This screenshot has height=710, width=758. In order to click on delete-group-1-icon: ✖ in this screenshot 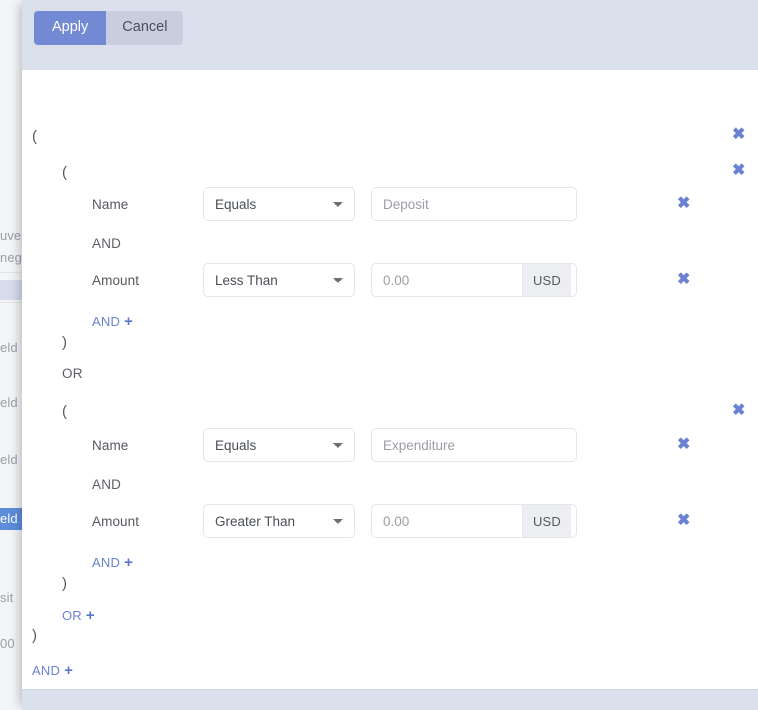, I will do `click(738, 171)`.